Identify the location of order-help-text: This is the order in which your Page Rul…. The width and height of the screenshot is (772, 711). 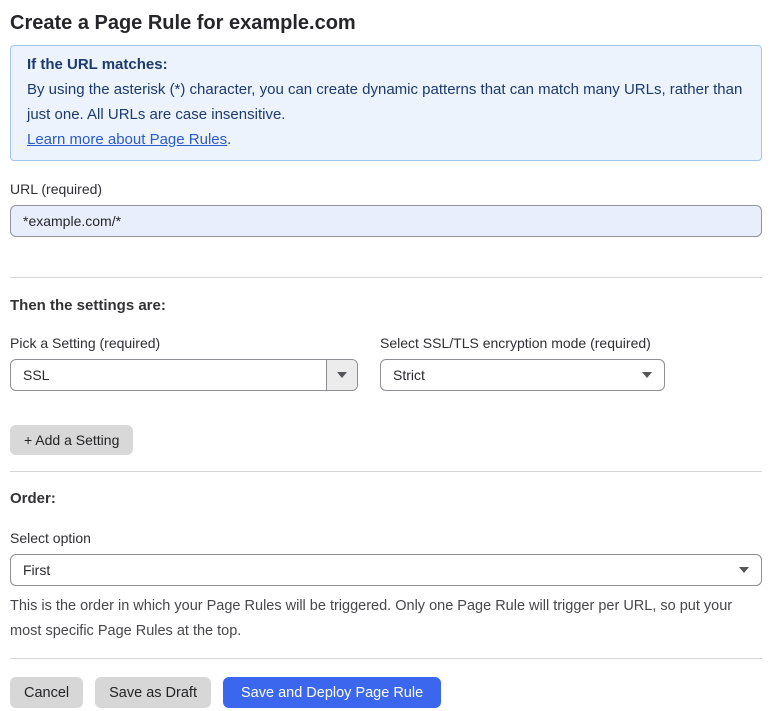
(371, 618).